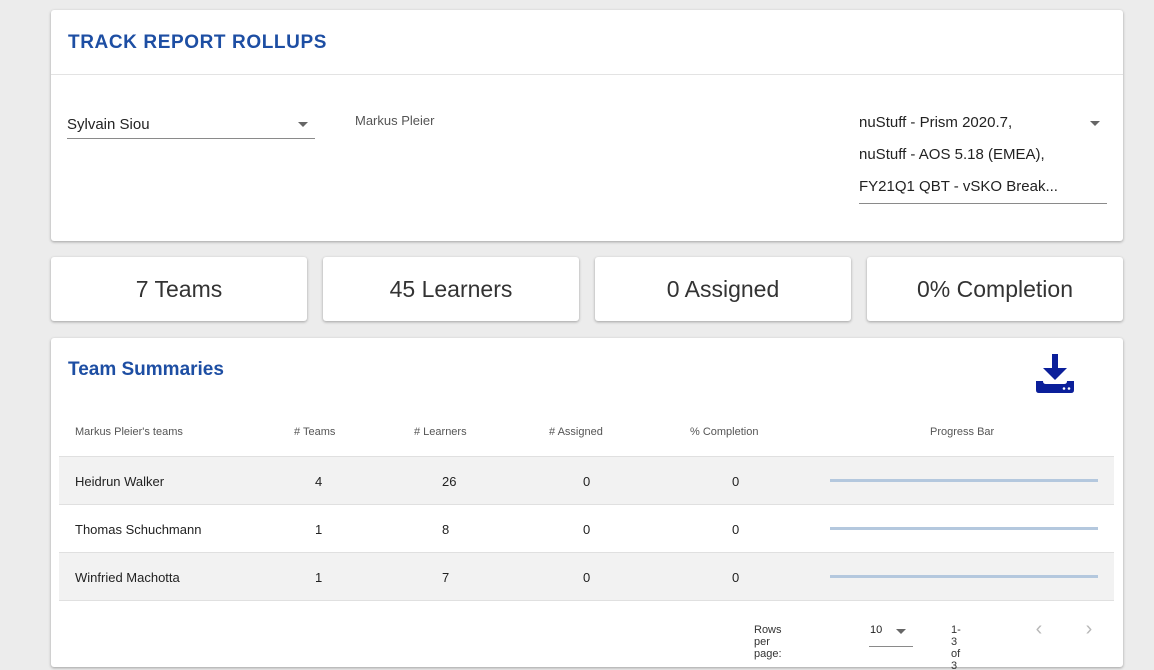  I want to click on column-header-learners: # Learners, so click(451, 432).